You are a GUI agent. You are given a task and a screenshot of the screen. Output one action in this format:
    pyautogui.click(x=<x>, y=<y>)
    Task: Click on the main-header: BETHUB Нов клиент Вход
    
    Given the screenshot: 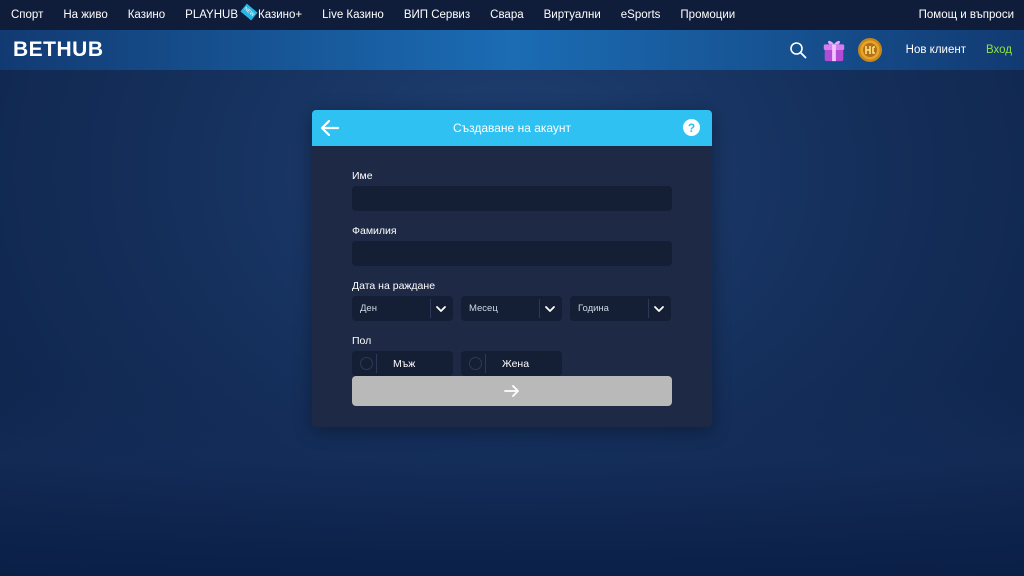 What is the action you would take?
    pyautogui.click(x=512, y=50)
    